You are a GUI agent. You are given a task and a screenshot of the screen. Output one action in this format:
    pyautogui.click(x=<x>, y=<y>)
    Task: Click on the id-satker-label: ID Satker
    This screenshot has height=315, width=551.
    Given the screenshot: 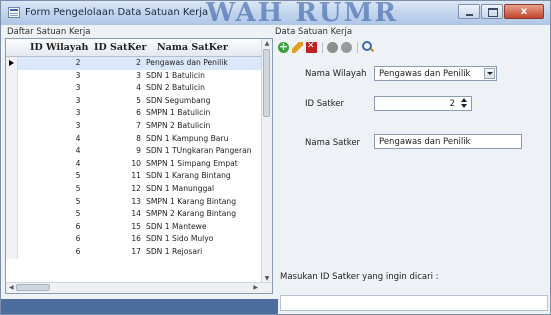 What is the action you would take?
    pyautogui.click(x=325, y=104)
    